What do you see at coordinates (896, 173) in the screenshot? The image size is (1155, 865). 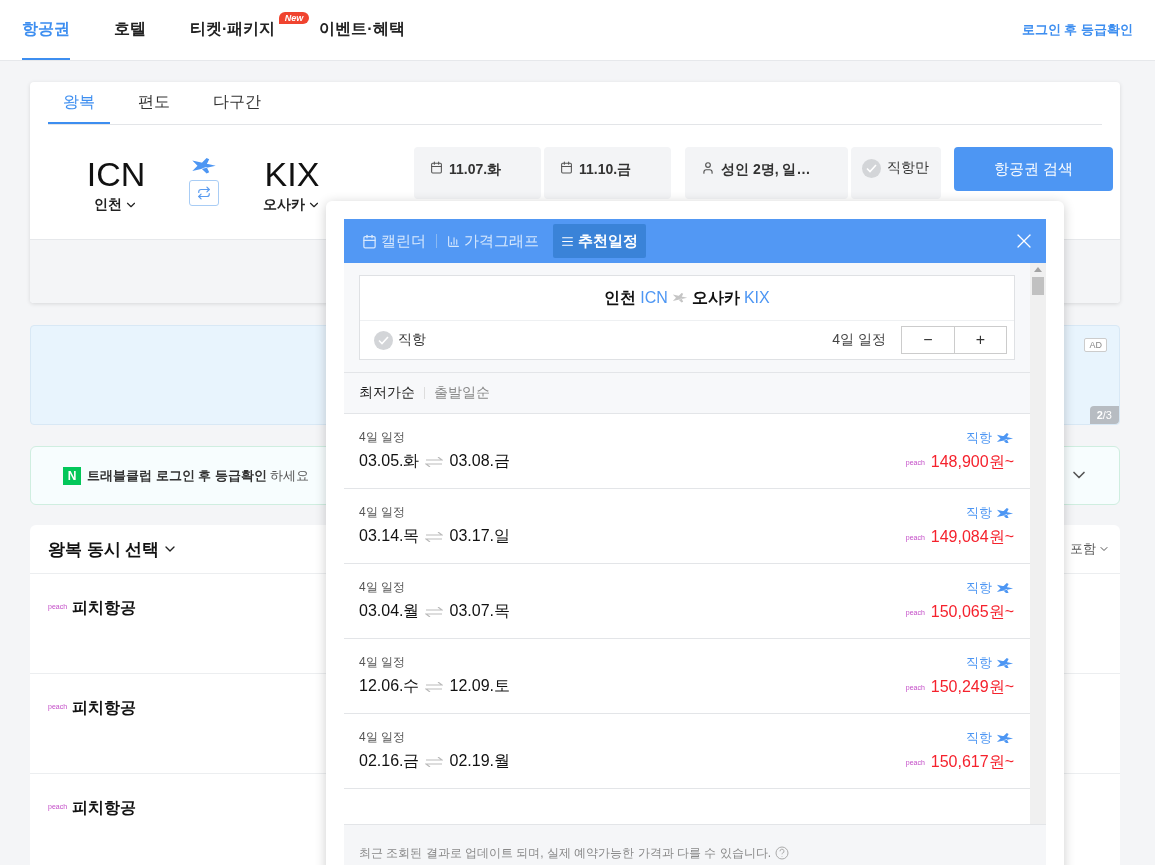 I see `direct-only-toggle: 직항만` at bounding box center [896, 173].